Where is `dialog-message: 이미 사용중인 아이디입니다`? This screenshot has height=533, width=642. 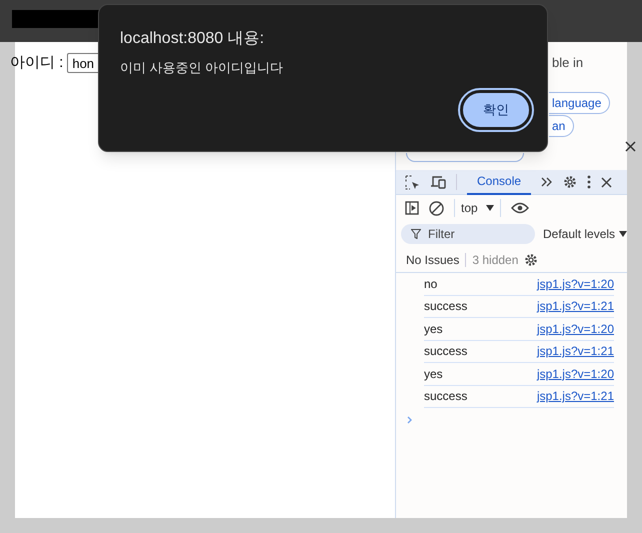 dialog-message: 이미 사용중인 아이디입니다 is located at coordinates (202, 68).